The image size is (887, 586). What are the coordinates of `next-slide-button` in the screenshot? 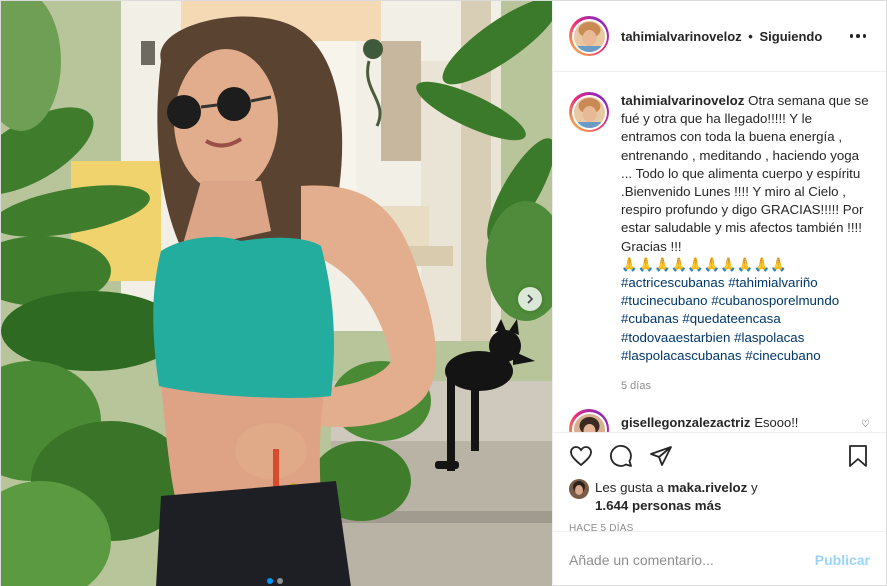 It's located at (530, 299).